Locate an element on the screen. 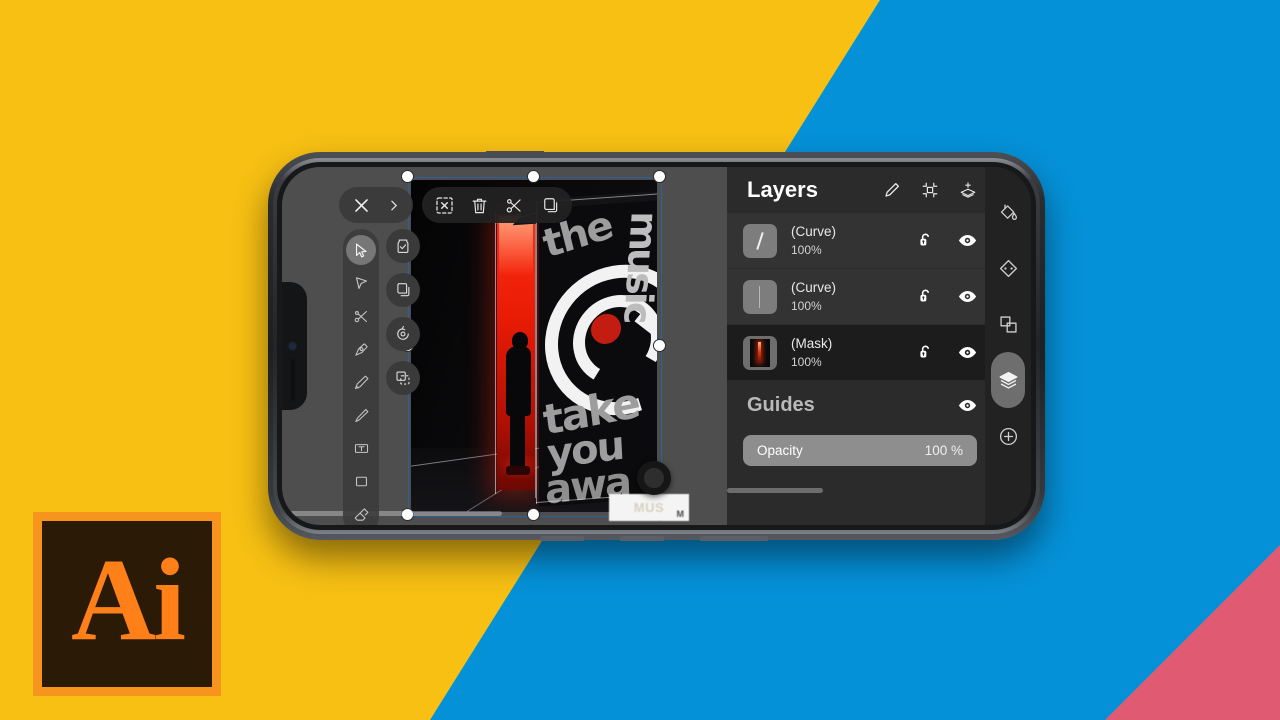 The width and height of the screenshot is (1280, 720). artwork-box-front-face: the music take you awa is located at coordinates (598, 353).